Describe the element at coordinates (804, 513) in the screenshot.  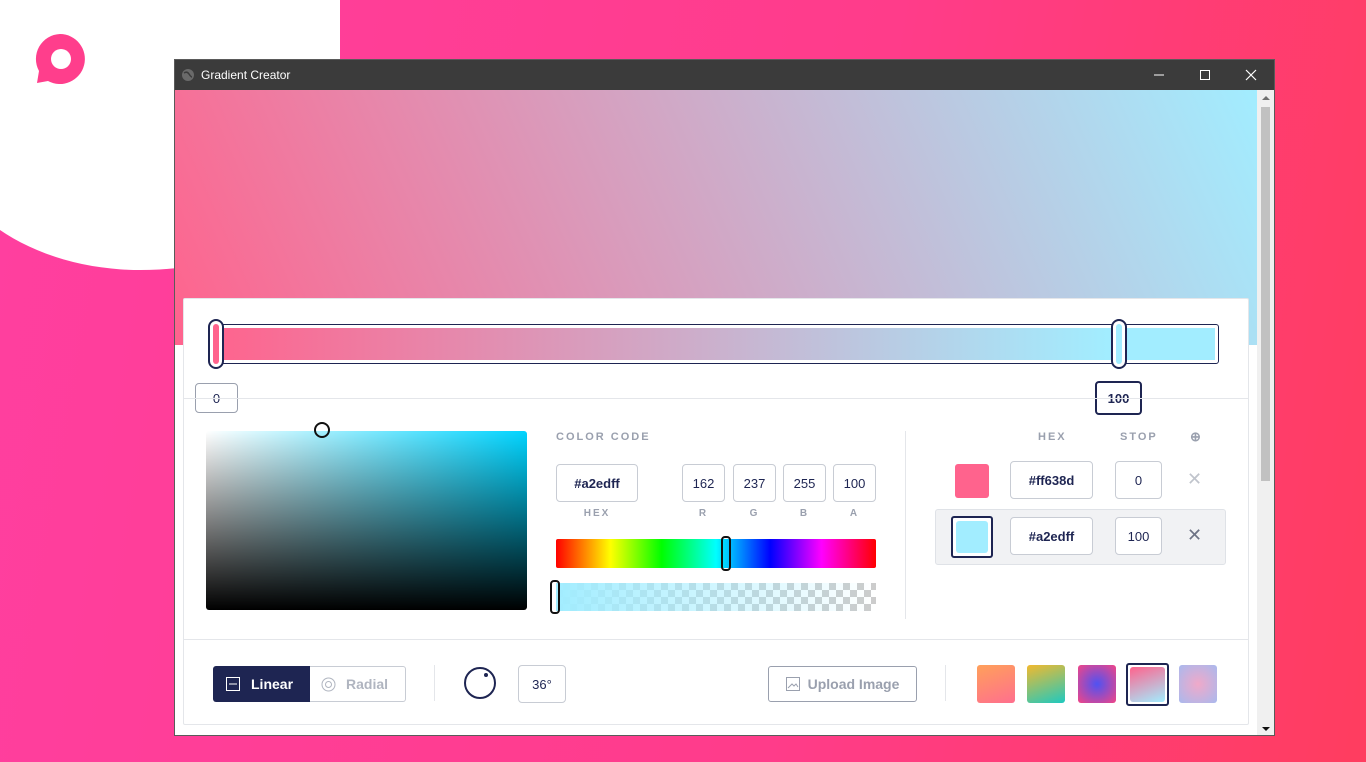
I see `b-label: B` at that location.